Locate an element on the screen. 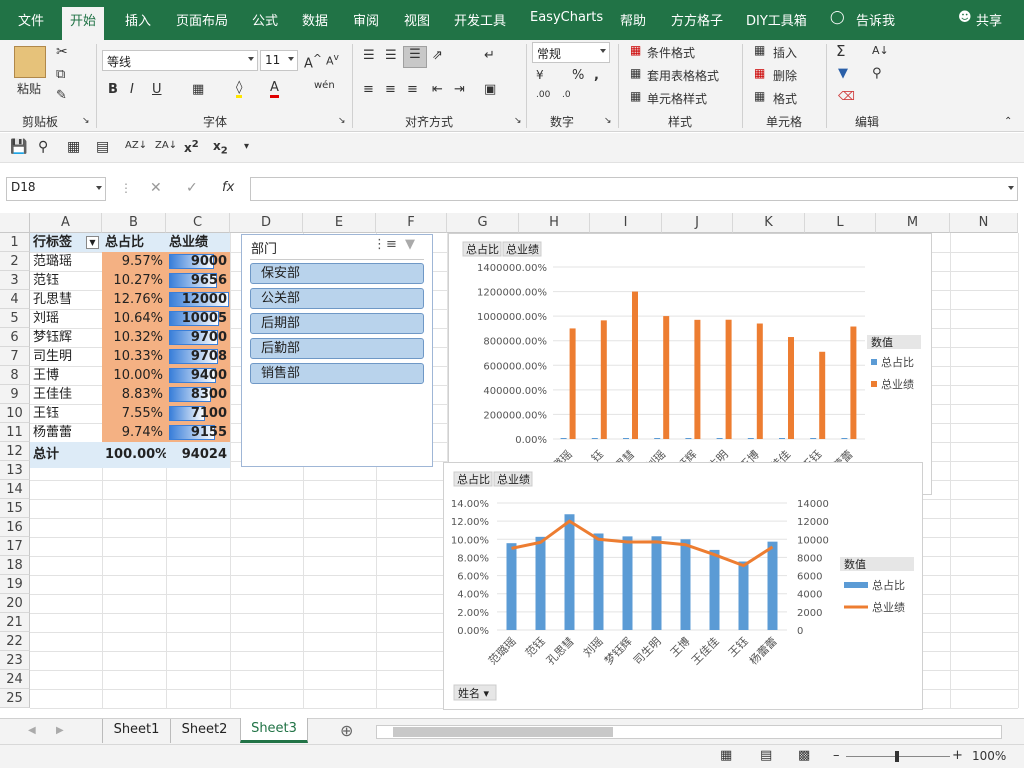 This screenshot has width=1024, height=768. row-header-23: 23 is located at coordinates (15, 660).